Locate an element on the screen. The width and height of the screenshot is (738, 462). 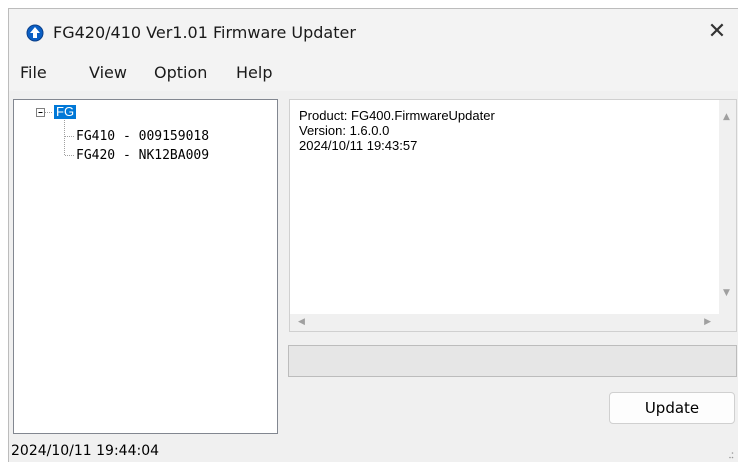
timestamp-line: 2024/10/11 19:43:57 is located at coordinates (358, 145).